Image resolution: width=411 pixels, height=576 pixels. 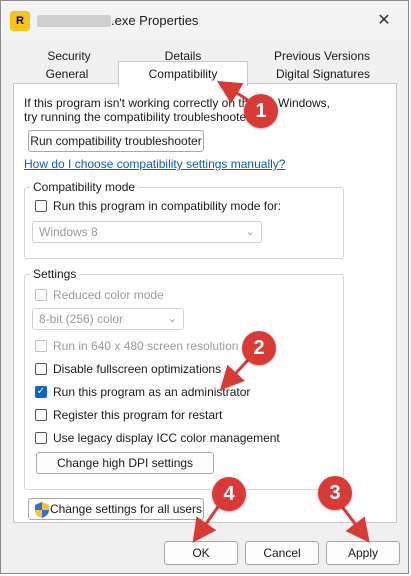 I want to click on apply-button: Apply, so click(x=363, y=553).